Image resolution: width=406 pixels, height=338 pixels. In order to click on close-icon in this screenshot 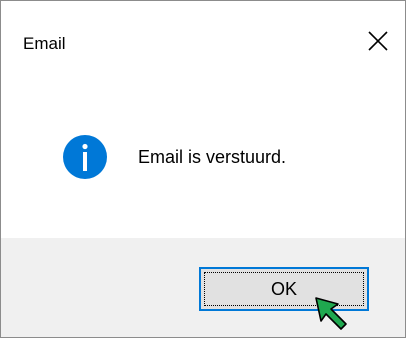, I will do `click(378, 41)`.